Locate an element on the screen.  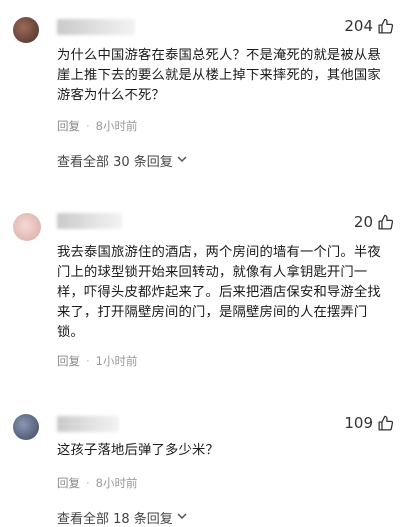
like-count: 20 is located at coordinates (363, 222).